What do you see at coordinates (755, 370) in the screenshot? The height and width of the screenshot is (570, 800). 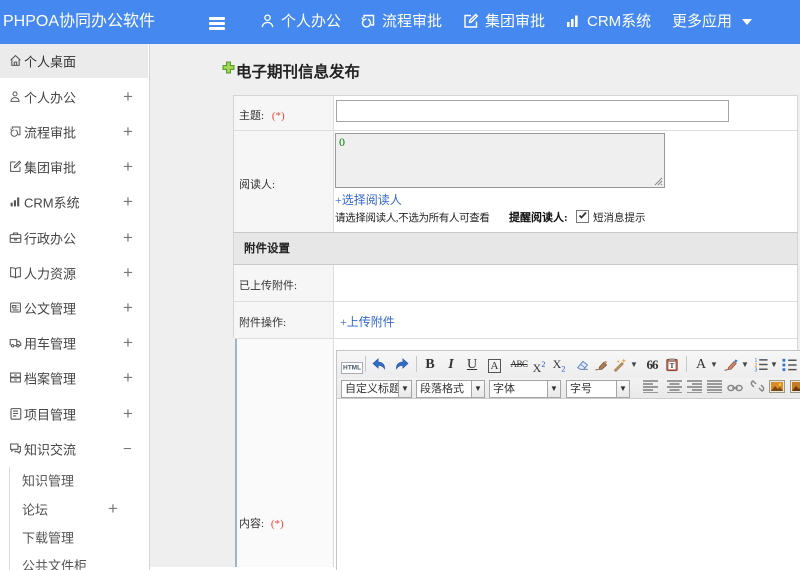 I see `svg-text: 3` at bounding box center [755, 370].